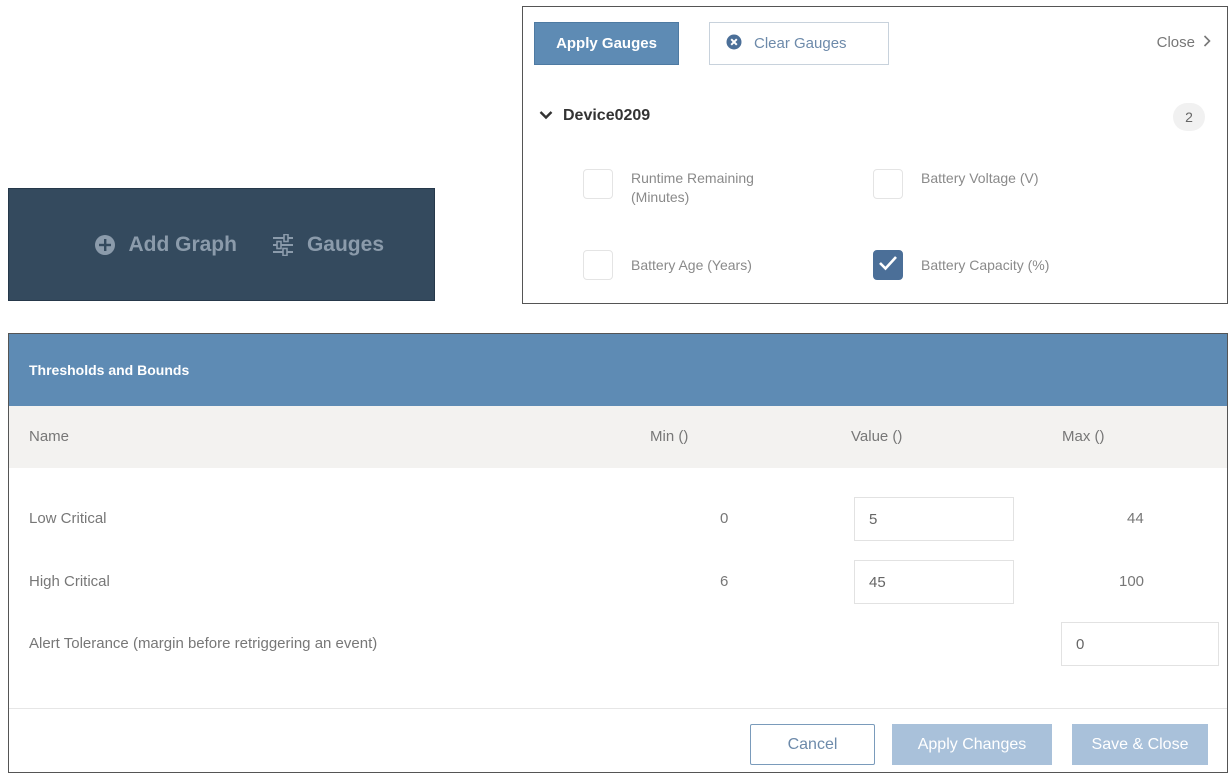 The image size is (1231, 774). What do you see at coordinates (812, 744) in the screenshot?
I see `cancel-button: Cancel` at bounding box center [812, 744].